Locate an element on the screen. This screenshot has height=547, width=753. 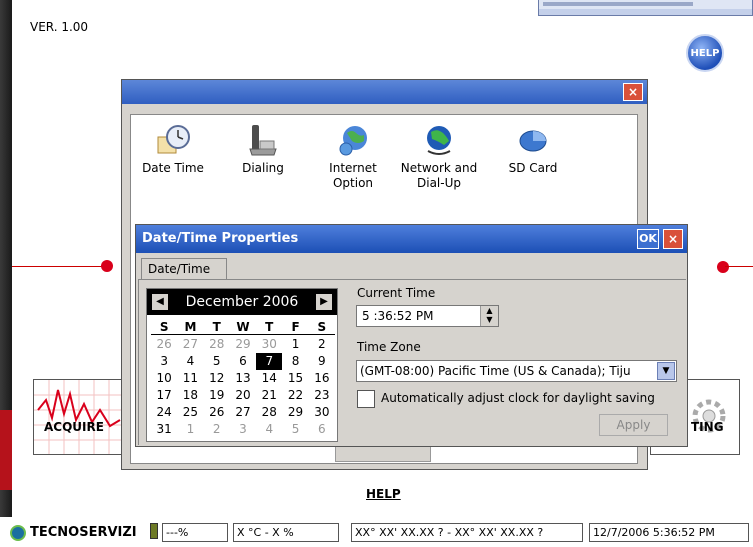
calendar-day: 13 is located at coordinates (243, 378).